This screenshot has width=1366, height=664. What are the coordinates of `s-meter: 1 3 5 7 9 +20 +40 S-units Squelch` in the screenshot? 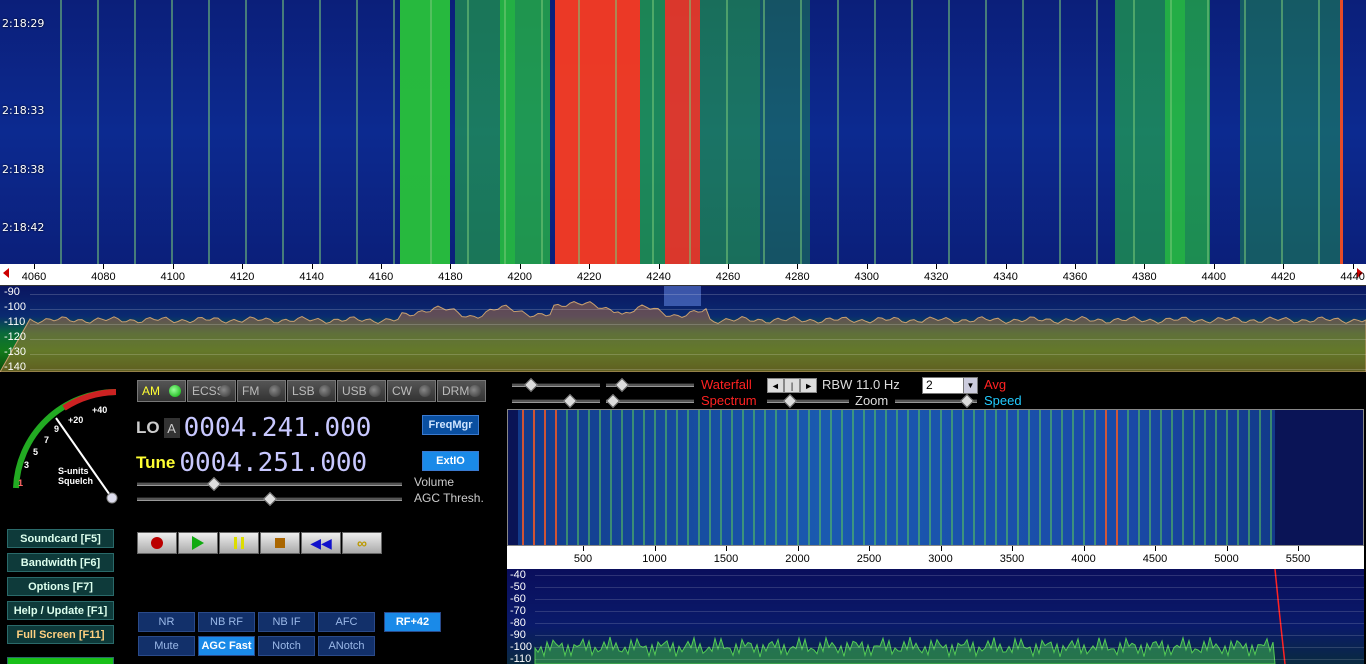 It's located at (67, 443).